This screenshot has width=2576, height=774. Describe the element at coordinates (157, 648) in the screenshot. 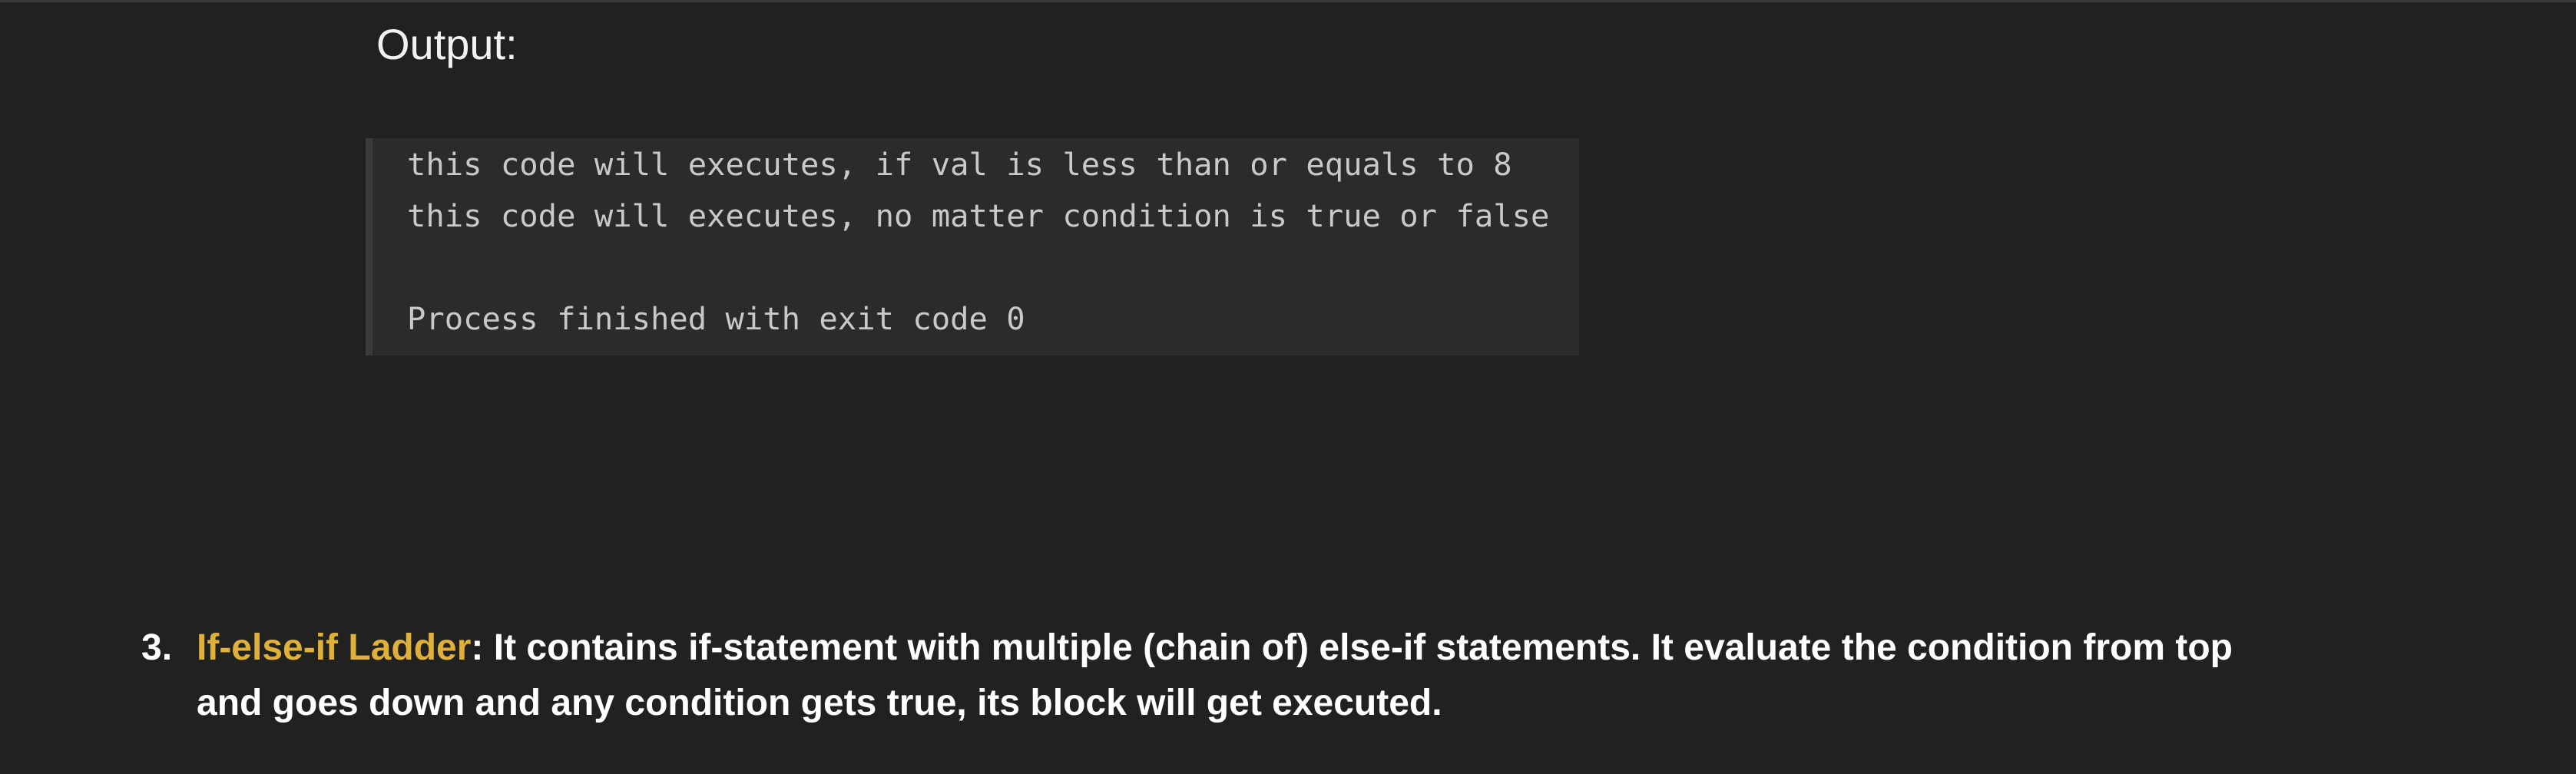

I see `list-number: 3.` at that location.